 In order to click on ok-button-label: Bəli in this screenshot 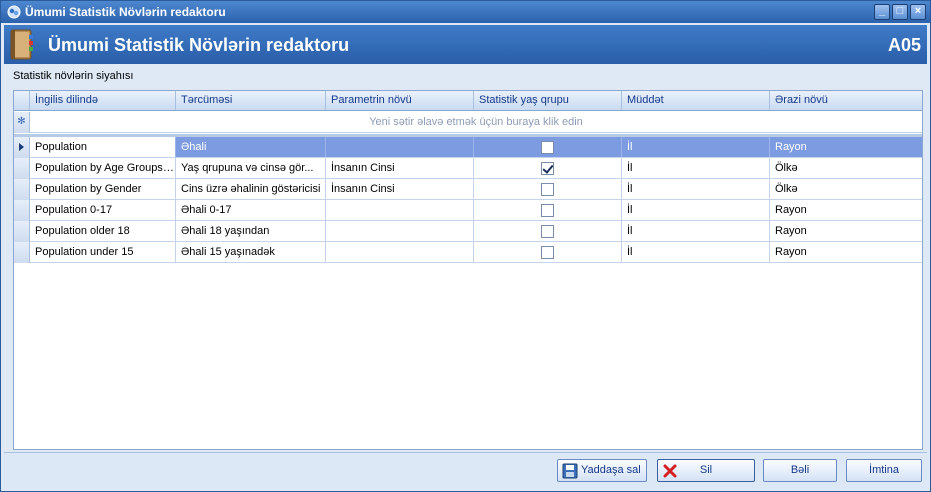, I will do `click(800, 470)`.